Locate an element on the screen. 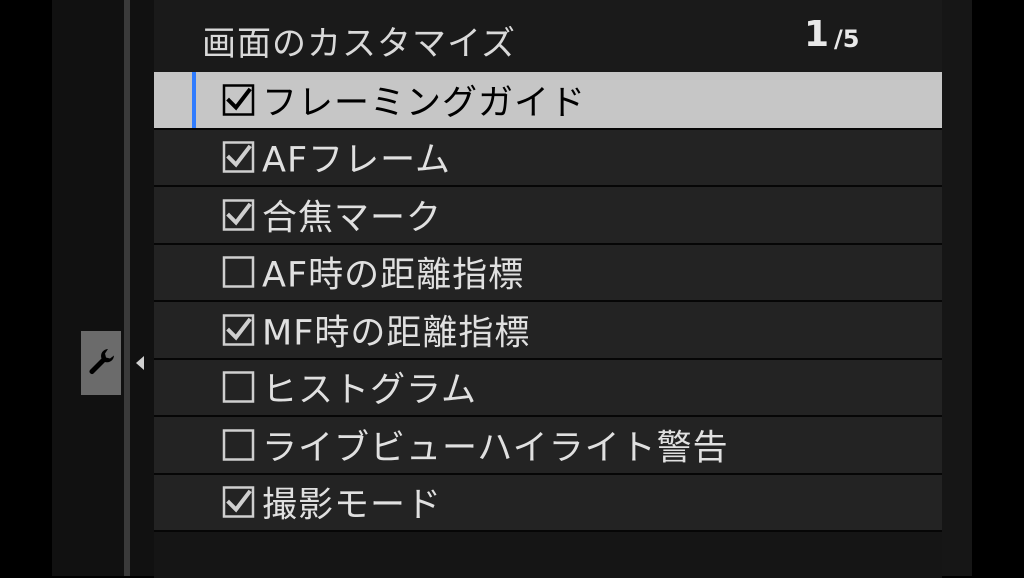 This screenshot has width=1024, height=578. menu-item-framing-guide: フレーミングガイド is located at coordinates (548, 101).